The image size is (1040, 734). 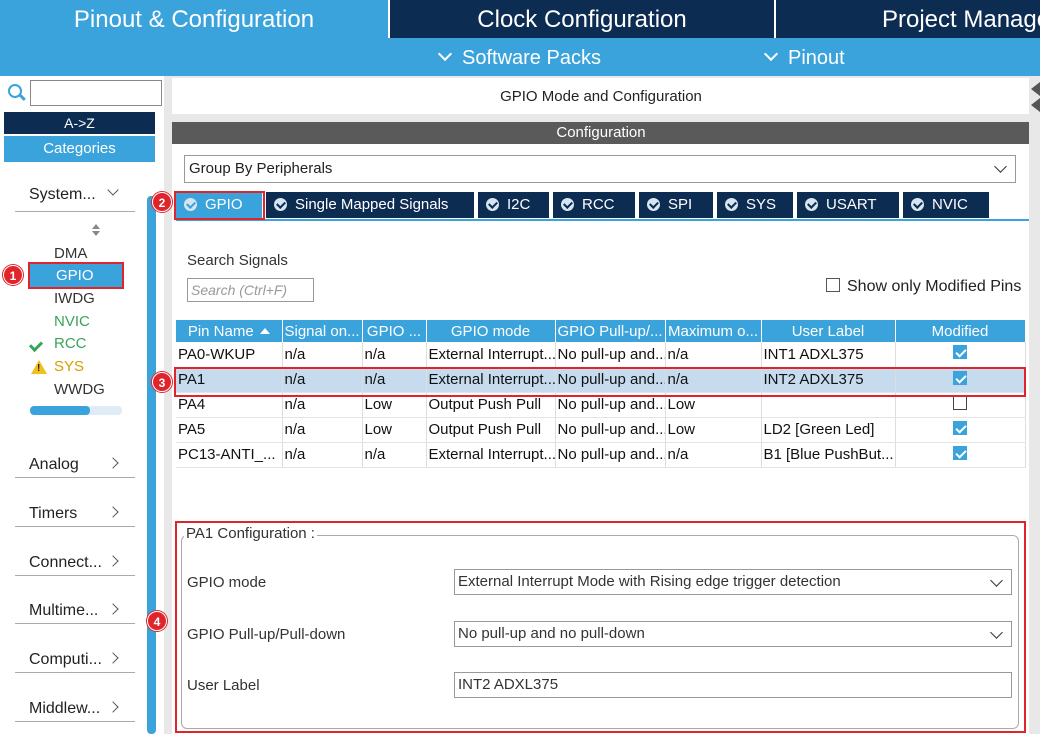 I want to click on table-cell: Low, so click(x=713, y=430).